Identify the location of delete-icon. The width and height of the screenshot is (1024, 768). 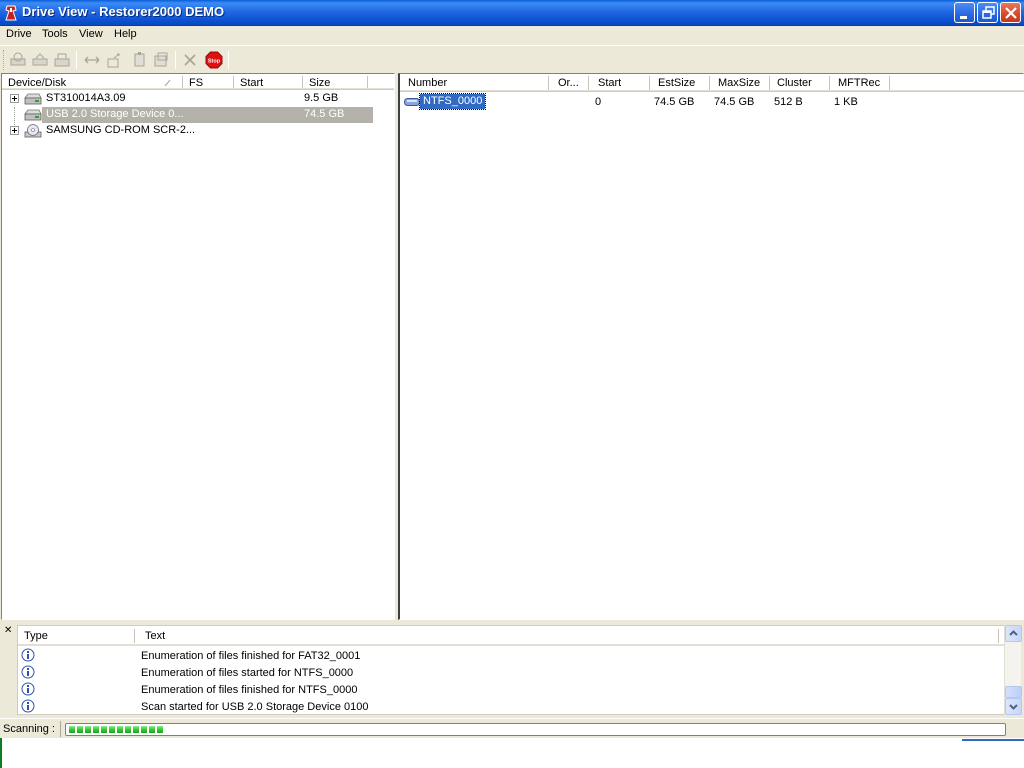
(190, 60).